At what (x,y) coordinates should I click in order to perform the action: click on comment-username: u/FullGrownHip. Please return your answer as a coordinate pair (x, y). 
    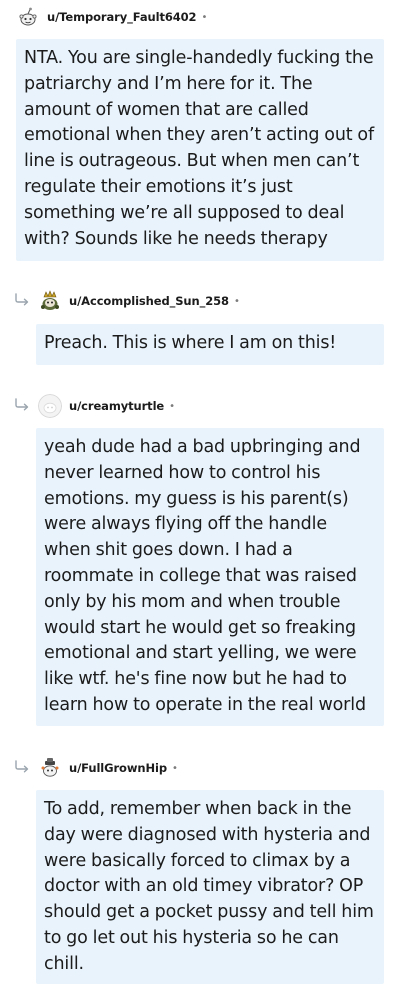
    Looking at the image, I should click on (118, 768).